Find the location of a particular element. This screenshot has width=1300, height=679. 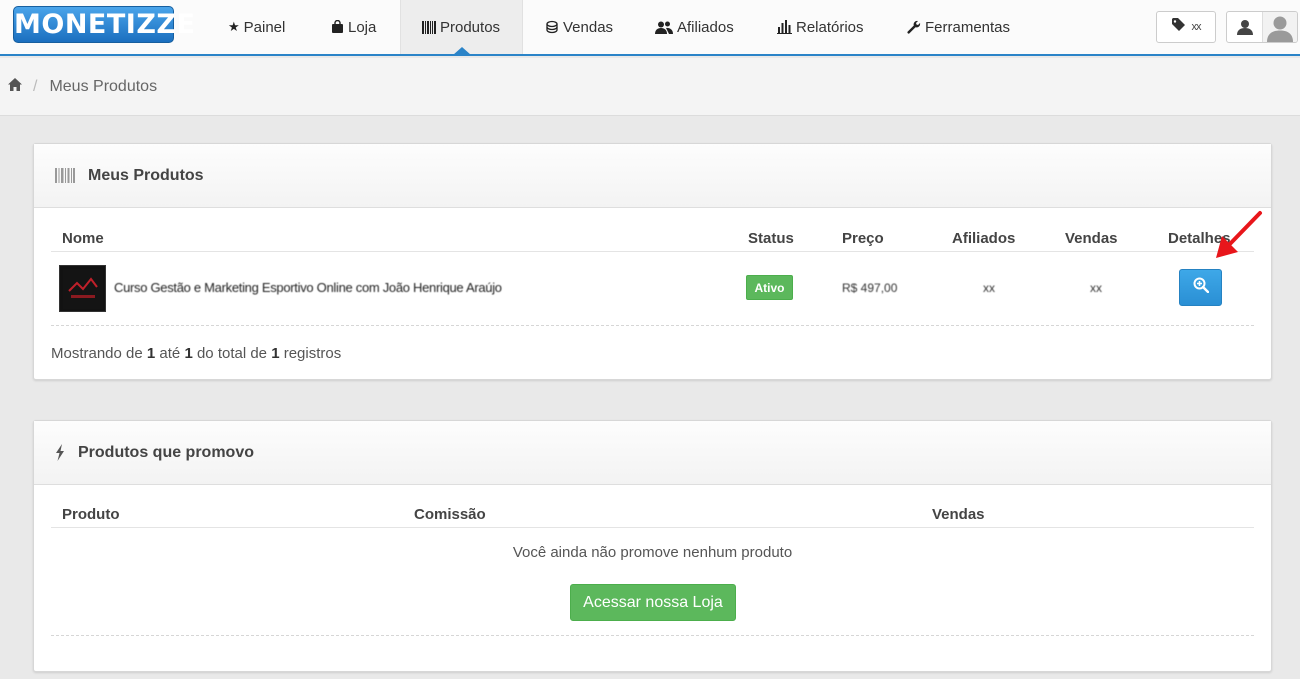

col-header-nome: Nome is located at coordinates (83, 238).